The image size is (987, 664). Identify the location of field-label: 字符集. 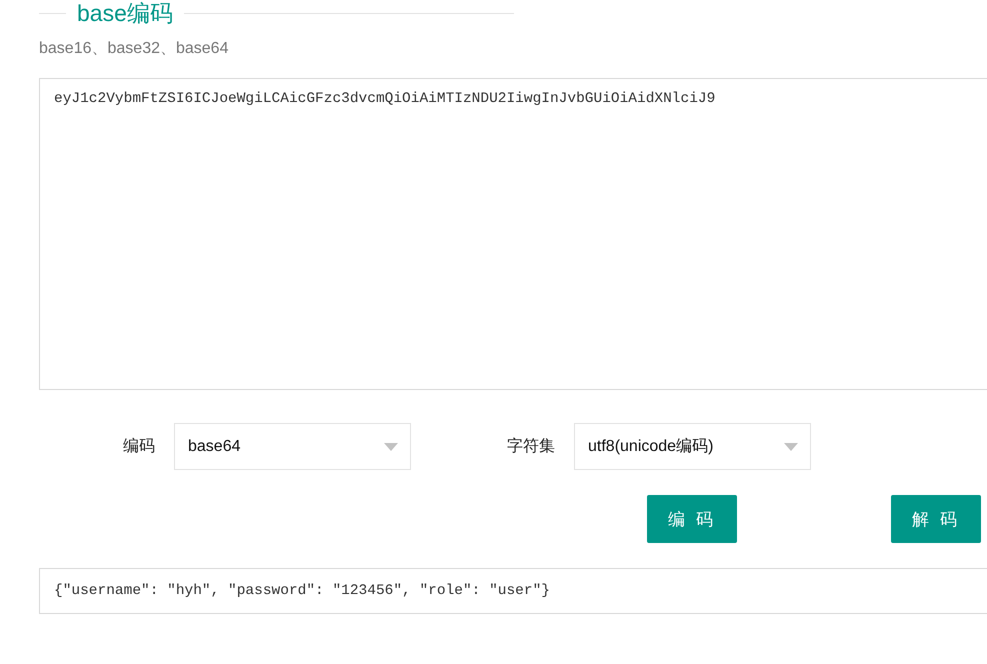
(531, 446).